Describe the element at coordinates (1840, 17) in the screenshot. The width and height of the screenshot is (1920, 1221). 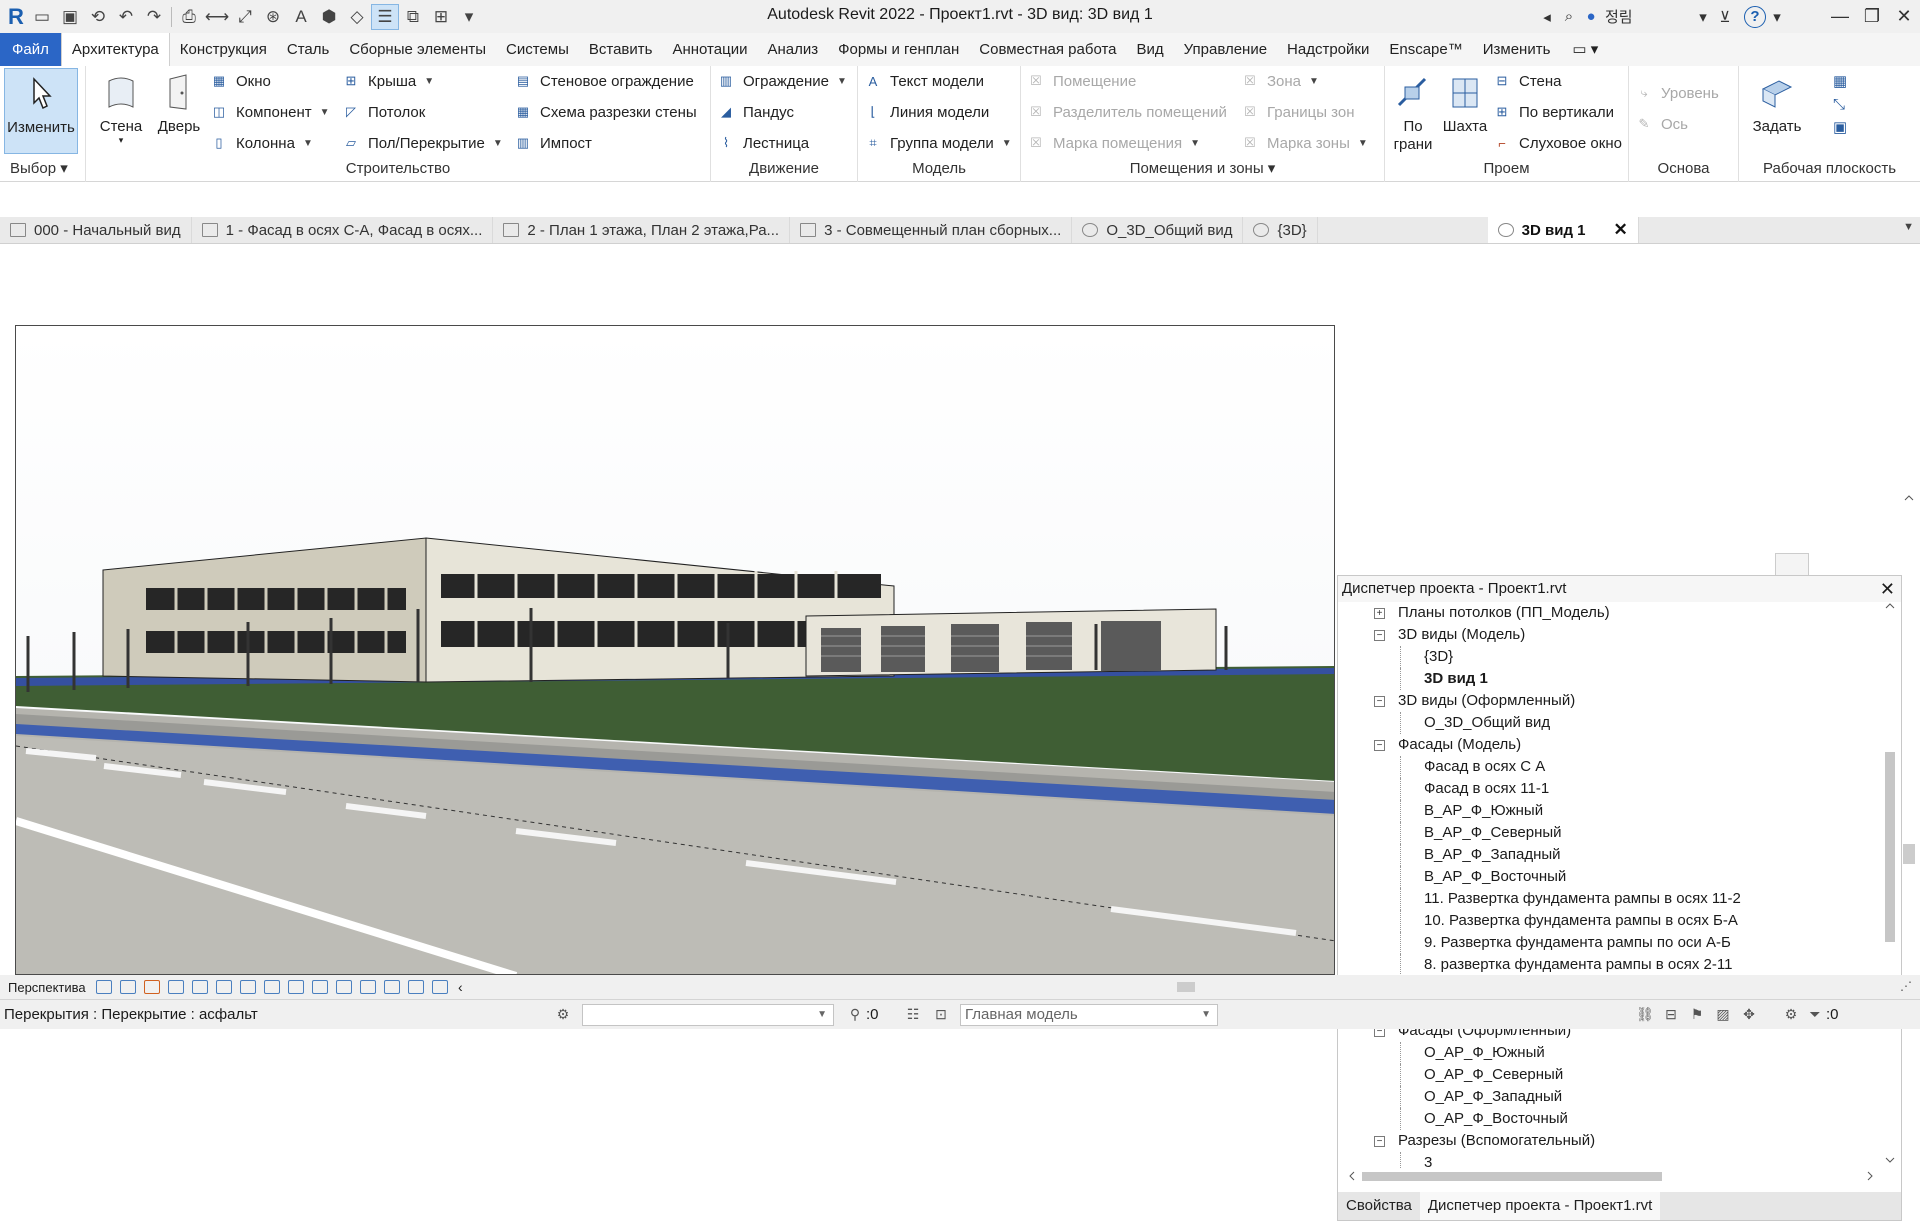
I see `minimize-icon: —` at that location.